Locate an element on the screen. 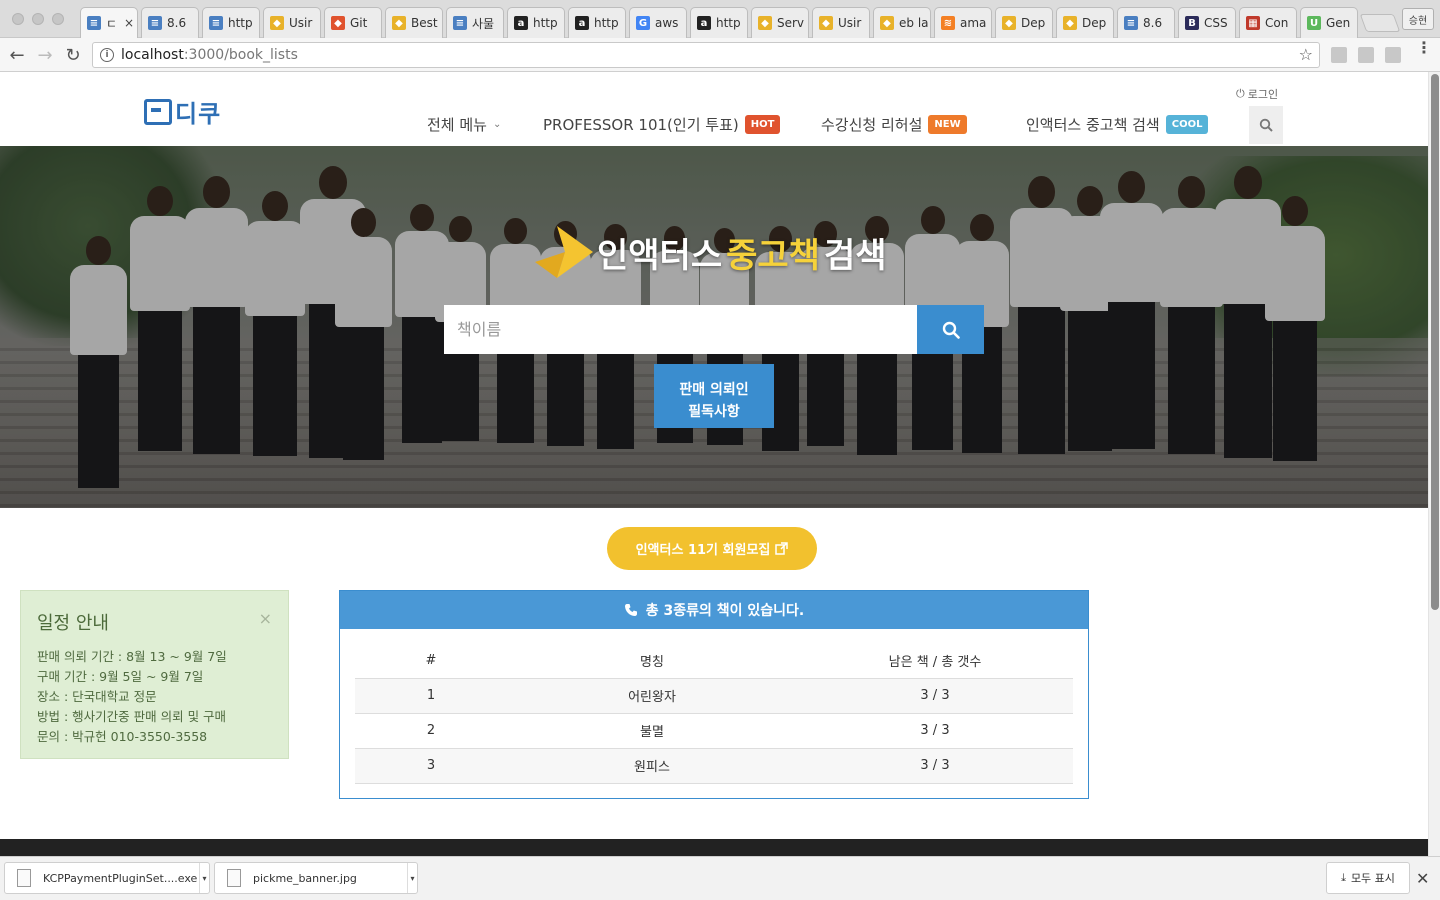 This screenshot has height=900, width=1440. forward-arrow-icon: → is located at coordinates (45, 55).